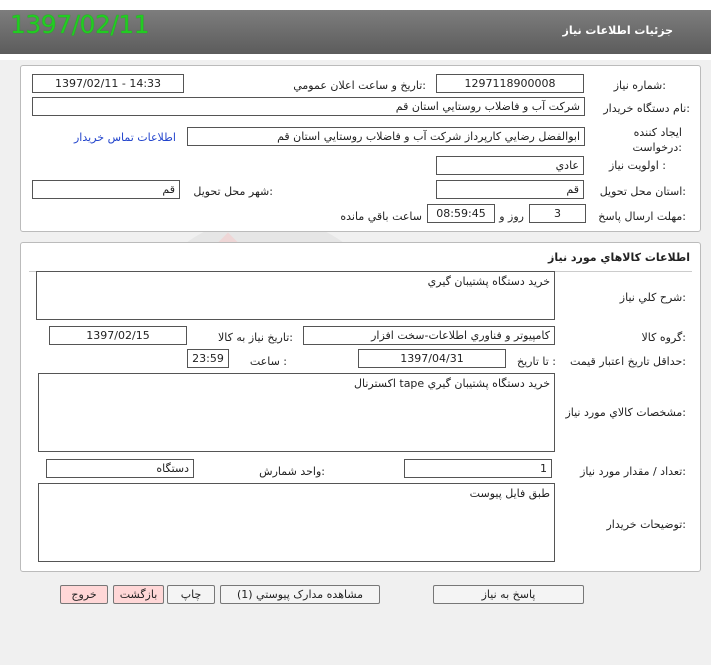 This screenshot has width=711, height=665. What do you see at coordinates (646, 524) in the screenshot?
I see `buyer-notes-label: توضيحات خريدار:` at bounding box center [646, 524].